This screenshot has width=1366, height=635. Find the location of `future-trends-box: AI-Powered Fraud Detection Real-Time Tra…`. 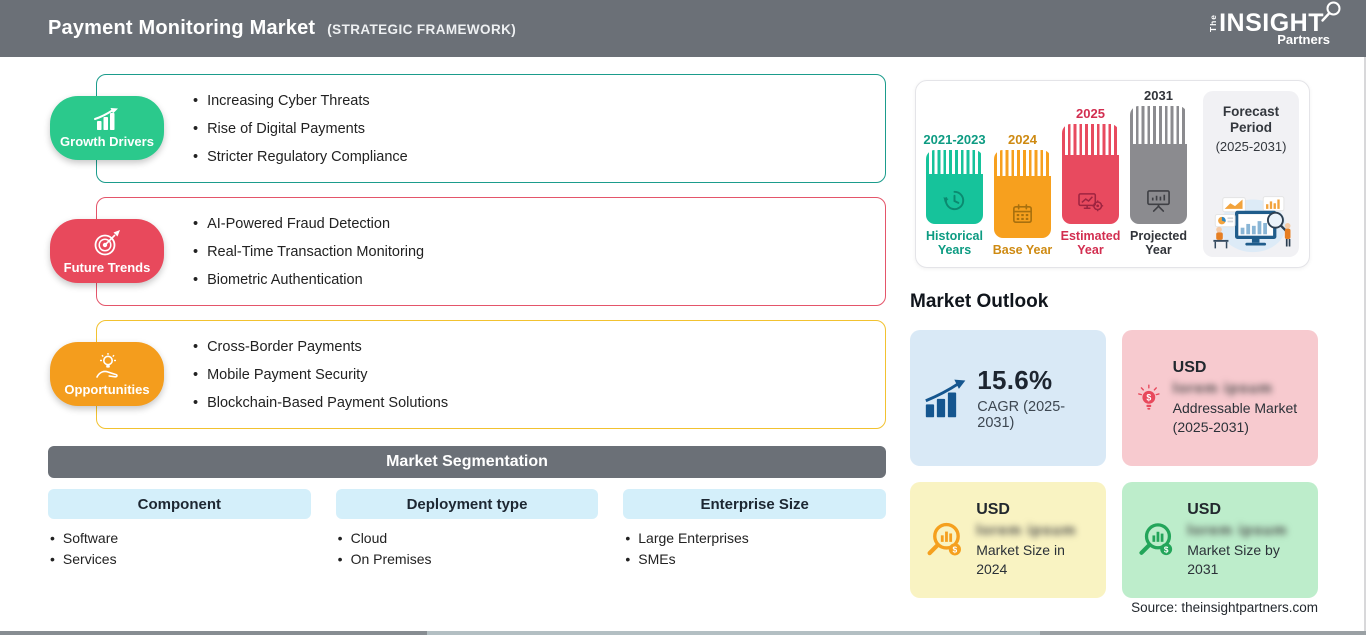

future-trends-box: AI-Powered Fraud Detection Real-Time Tra… is located at coordinates (491, 251).